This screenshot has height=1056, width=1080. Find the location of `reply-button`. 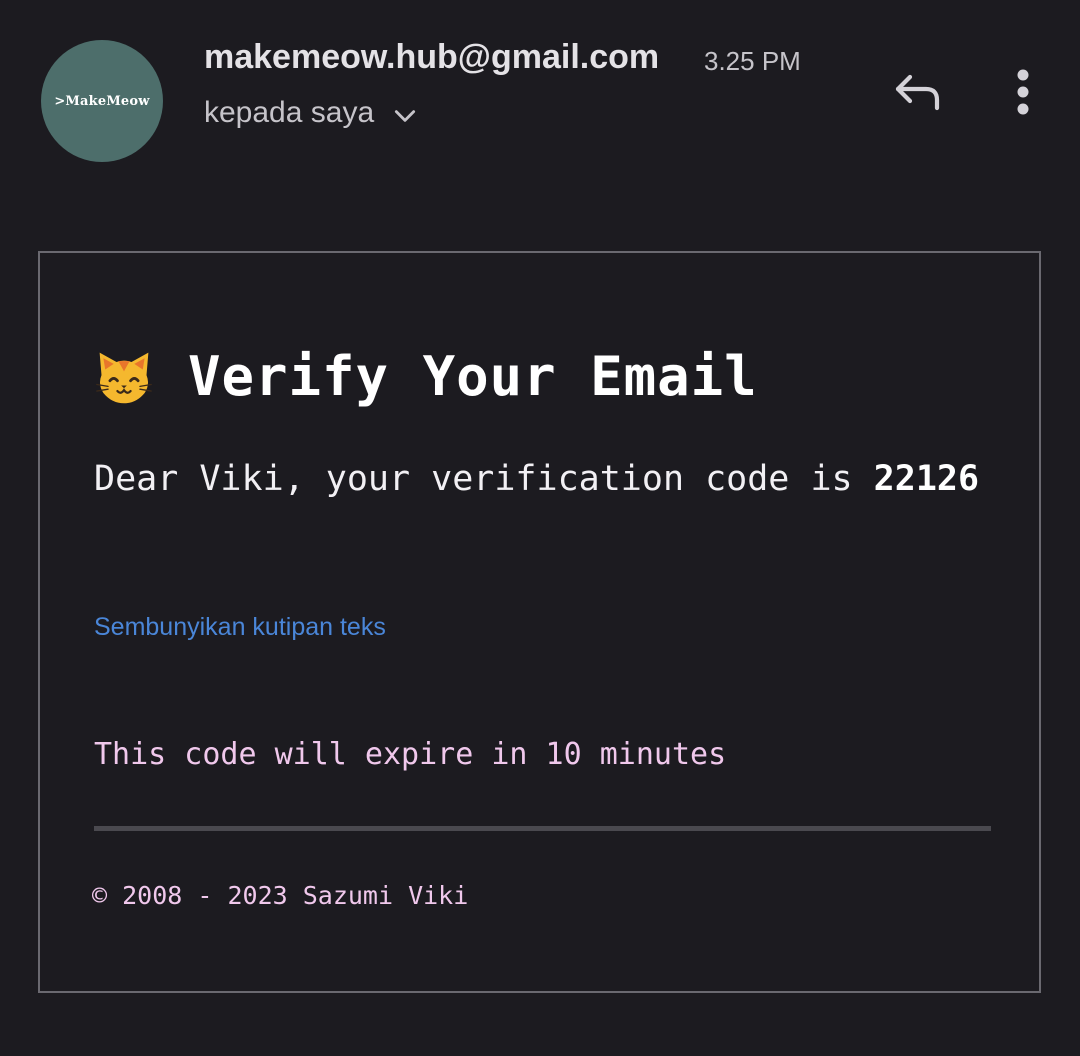

reply-button is located at coordinates (918, 92).